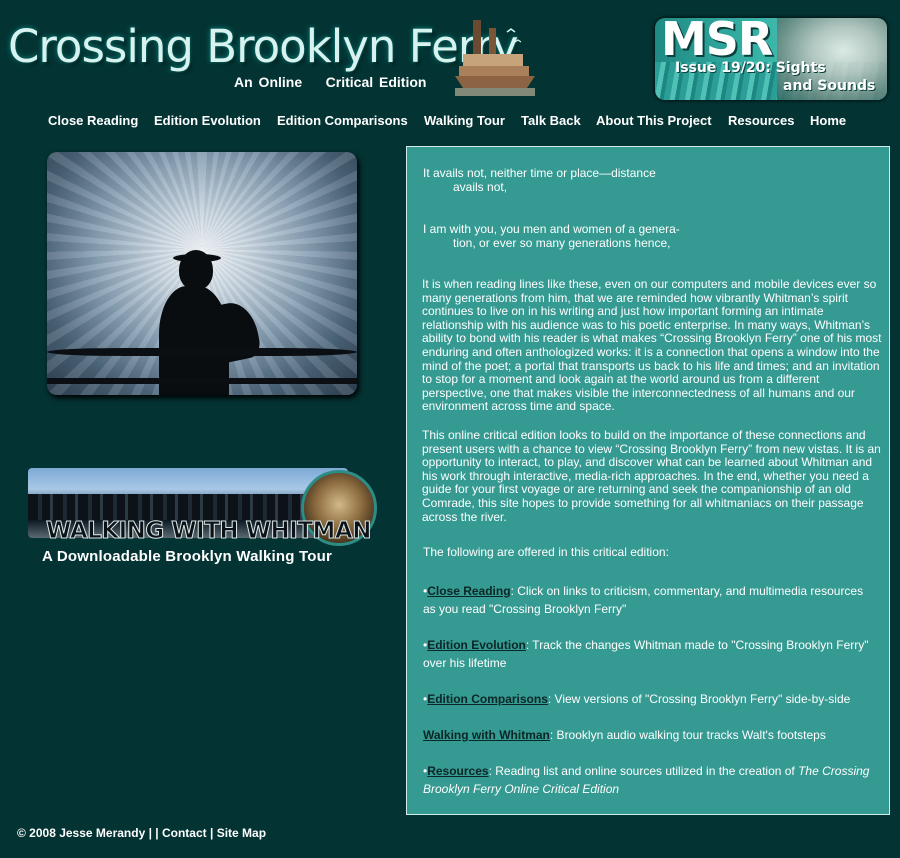 The width and height of the screenshot is (900, 858). Describe the element at coordinates (562, 242) in the screenshot. I see `poem-2-line-2: tion, or ever so many generations hence,` at that location.